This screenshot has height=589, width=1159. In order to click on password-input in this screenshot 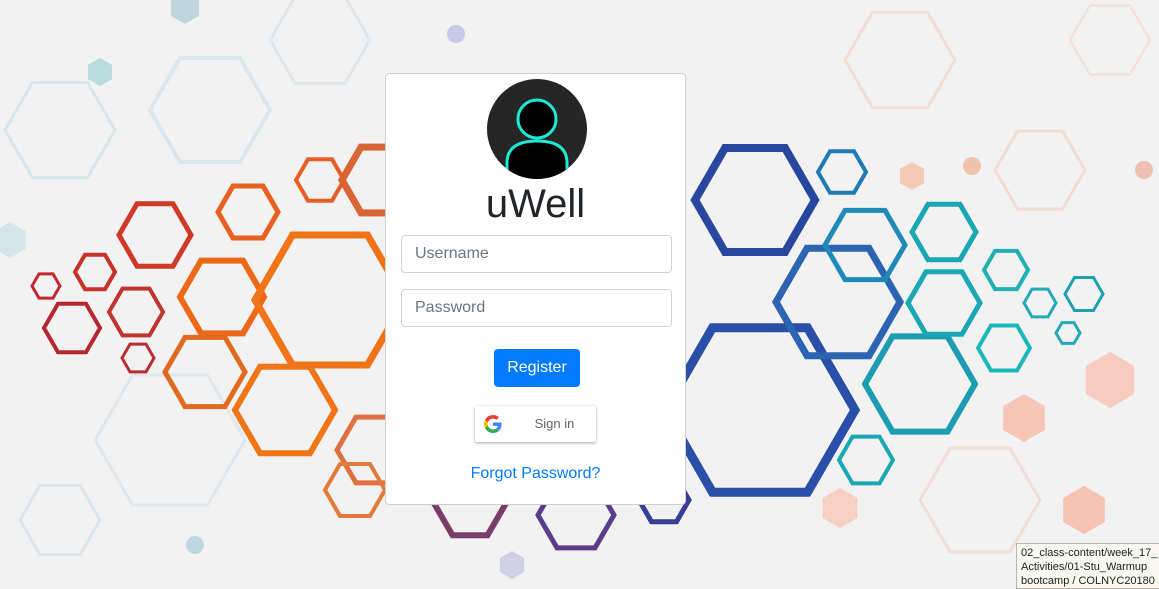, I will do `click(536, 308)`.